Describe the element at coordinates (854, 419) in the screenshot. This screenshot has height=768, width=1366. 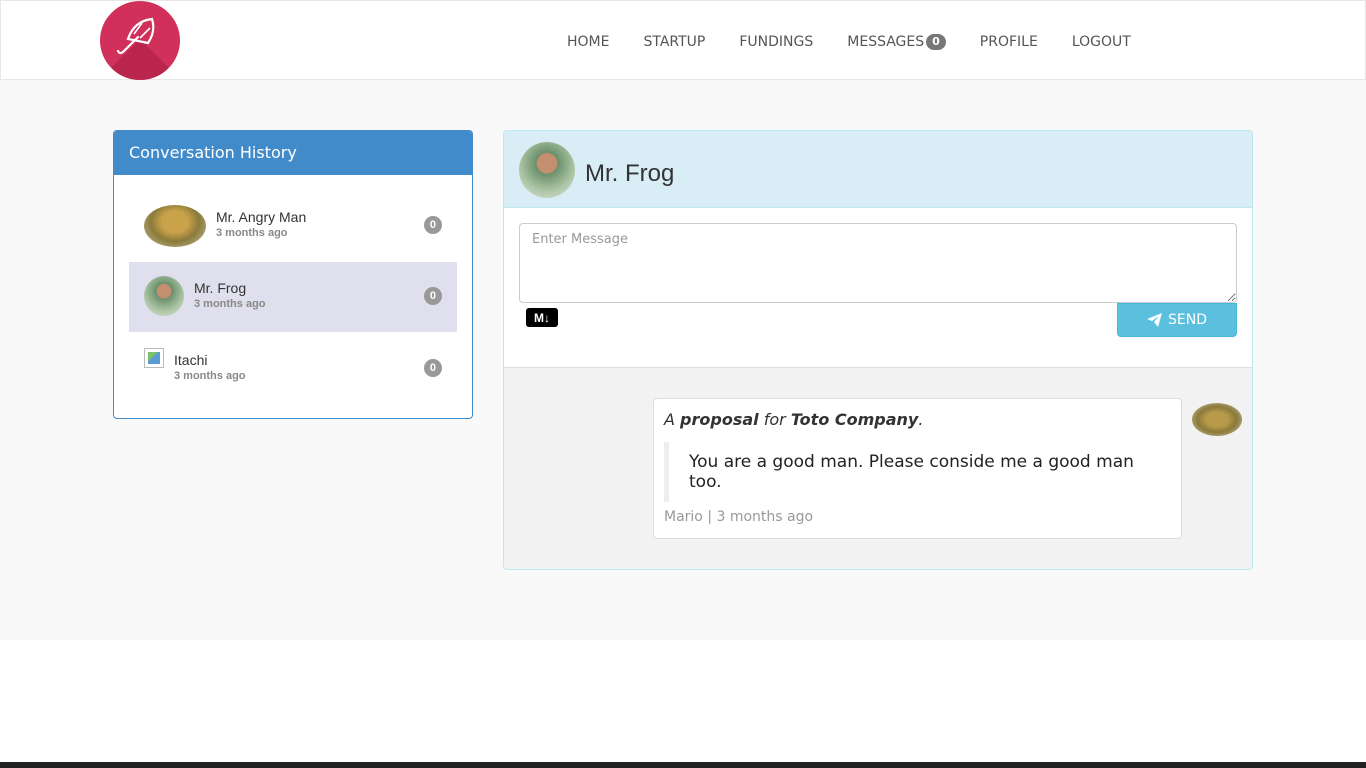
I see `lead-company: Toto Company` at that location.